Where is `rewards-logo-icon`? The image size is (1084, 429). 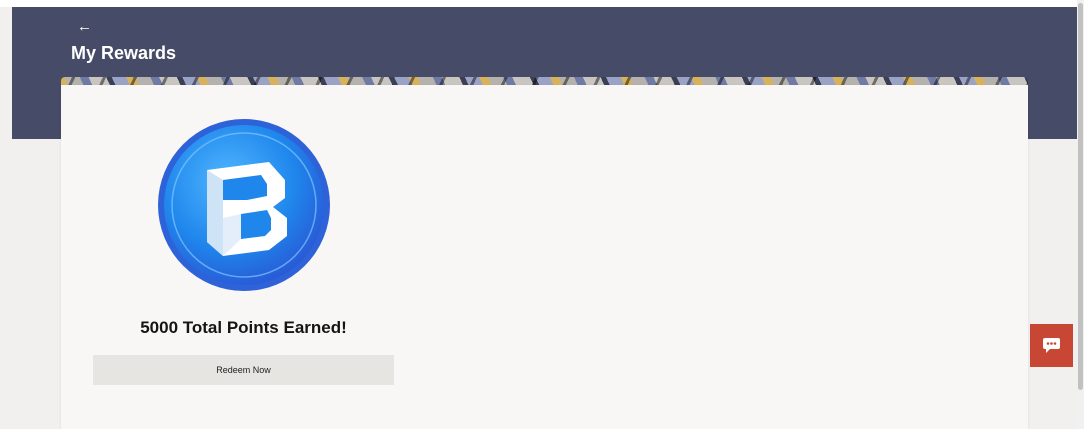
rewards-logo-icon is located at coordinates (244, 205).